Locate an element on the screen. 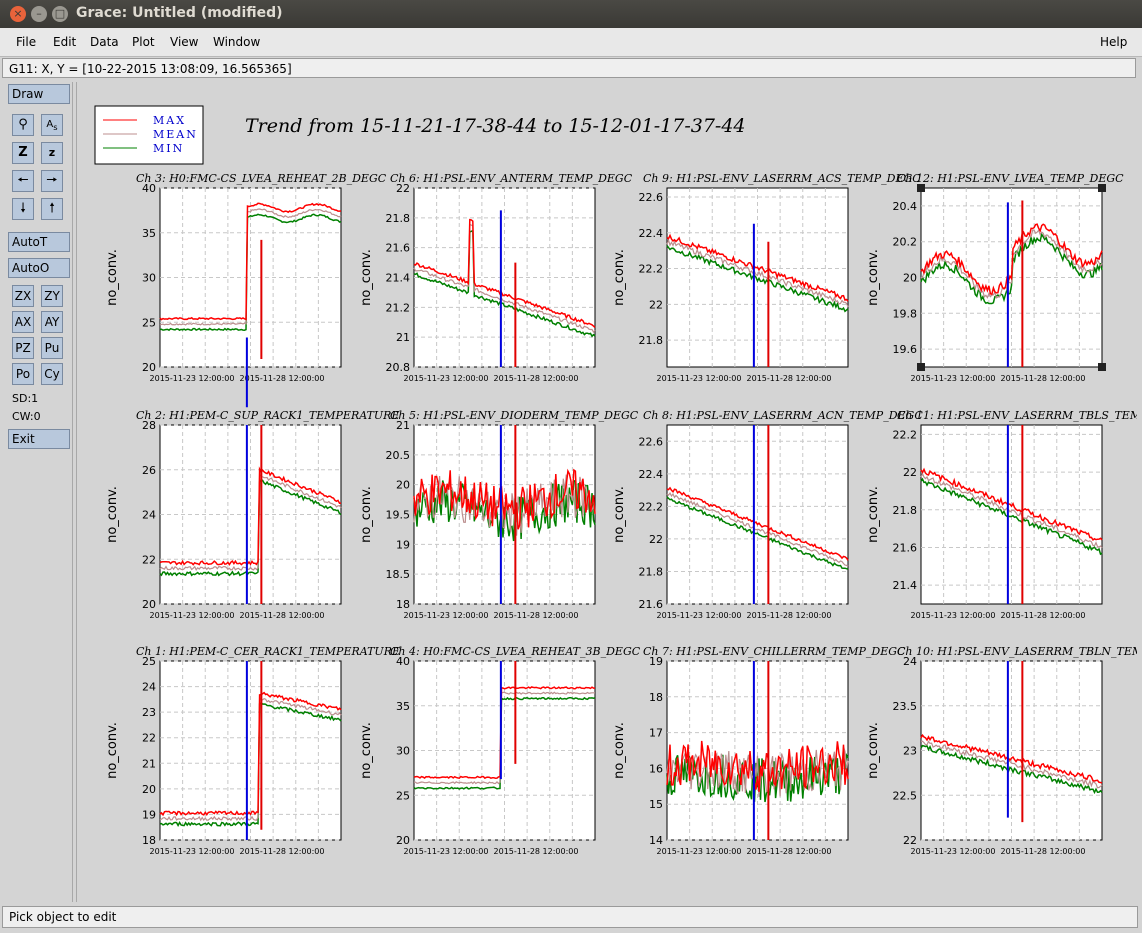 Image resolution: width=1142 pixels, height=933 pixels. legend-label-mean: MEAN is located at coordinates (175, 134).